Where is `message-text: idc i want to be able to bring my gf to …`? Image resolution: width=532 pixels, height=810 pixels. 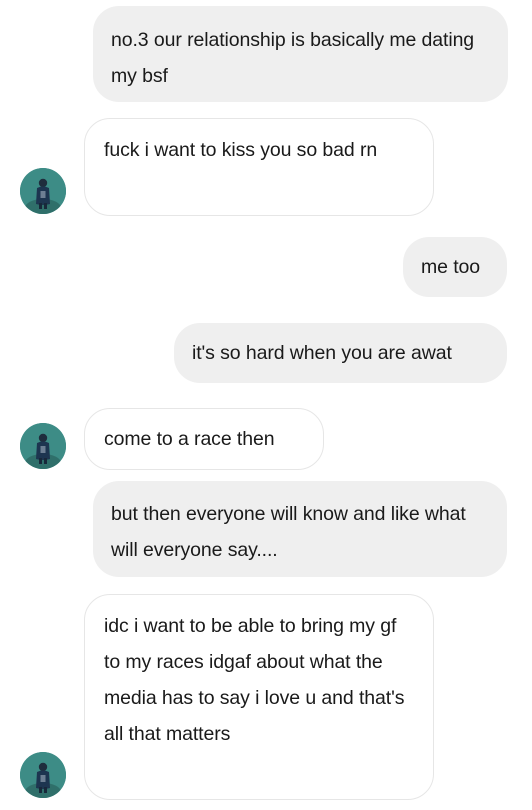
message-text: idc i want to be able to bring my gf to … is located at coordinates (254, 680).